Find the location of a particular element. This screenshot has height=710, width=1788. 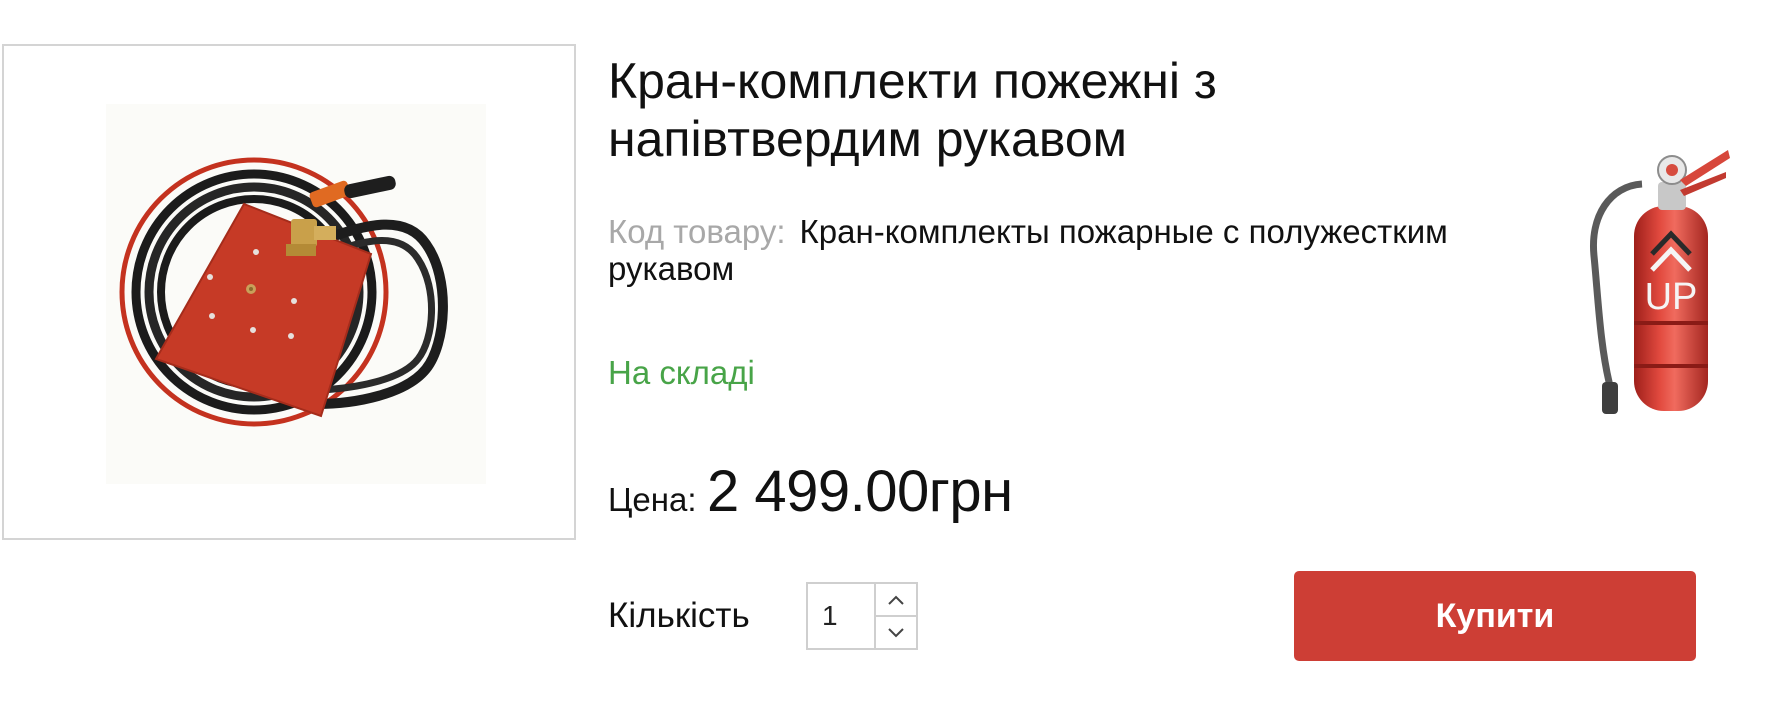

fire-extinguisher-icon: UP is located at coordinates (1650, 281).